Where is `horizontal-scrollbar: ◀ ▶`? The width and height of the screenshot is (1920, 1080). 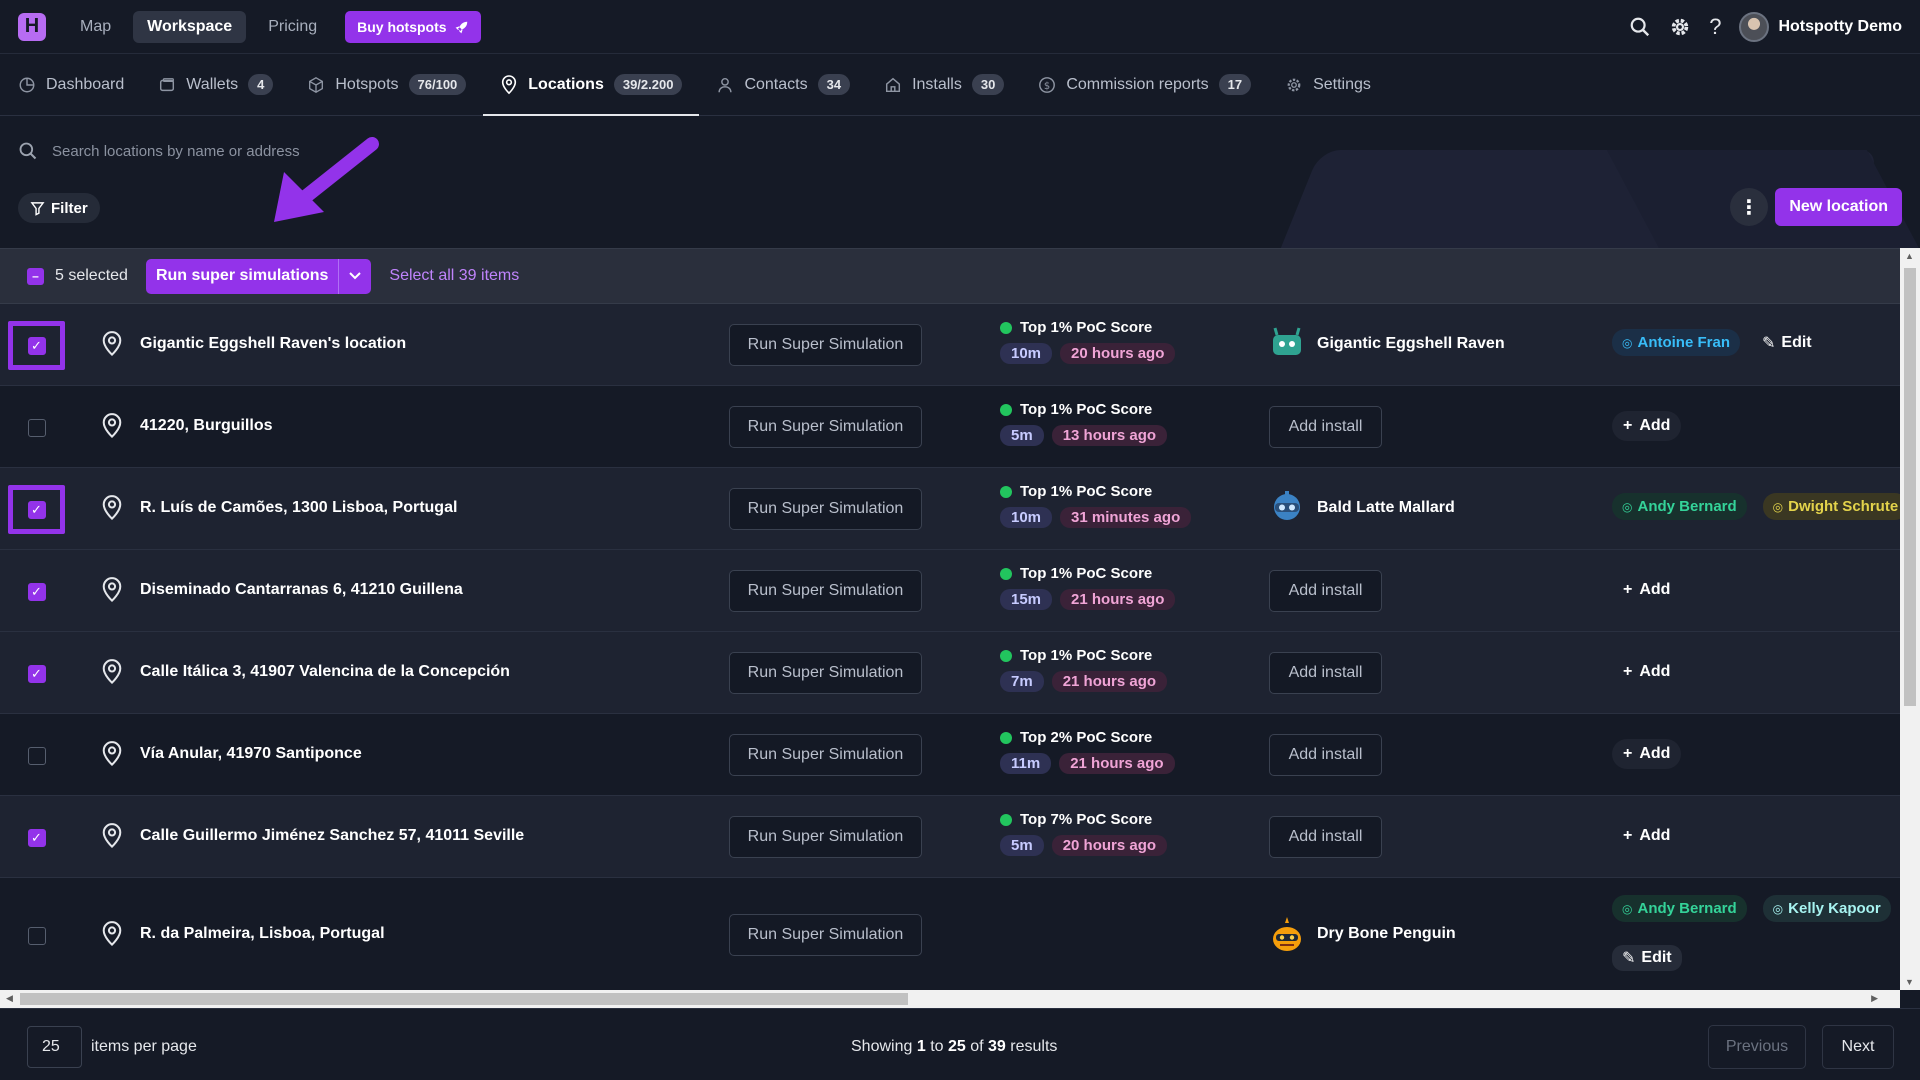
horizontal-scrollbar: ◀ ▶ is located at coordinates (950, 999).